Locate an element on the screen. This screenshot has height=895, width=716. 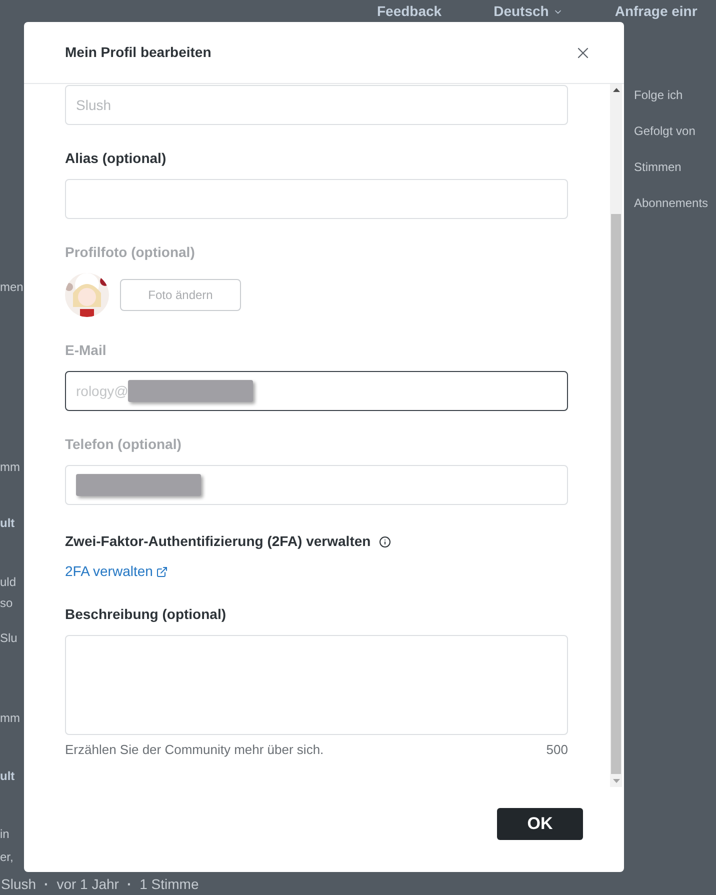
input-value: rology@ is located at coordinates (102, 391).